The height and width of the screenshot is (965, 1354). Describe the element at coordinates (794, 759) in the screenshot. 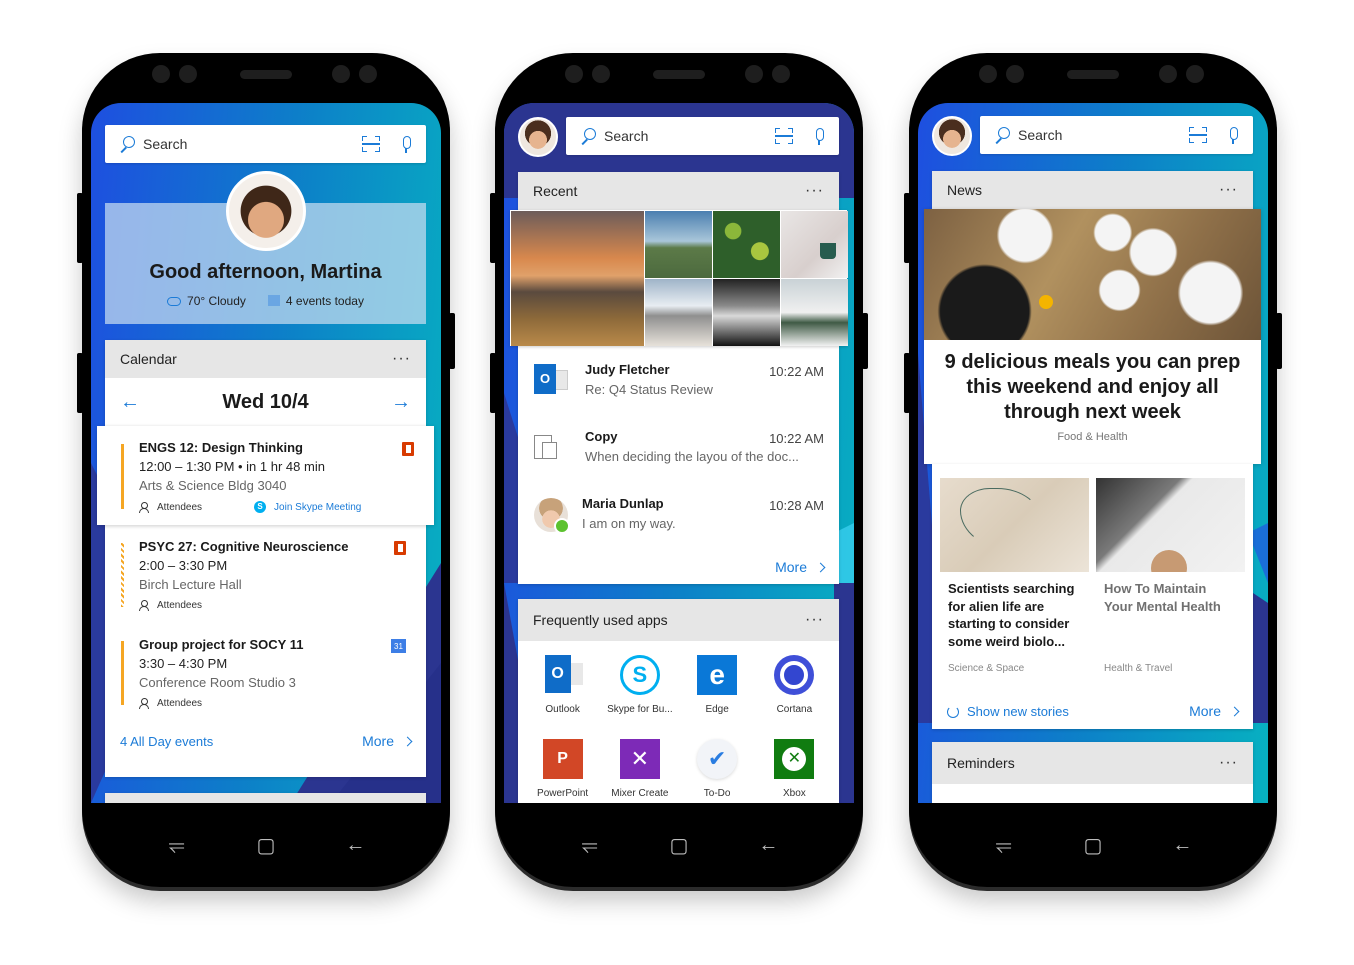

I see `xbox-icon` at that location.